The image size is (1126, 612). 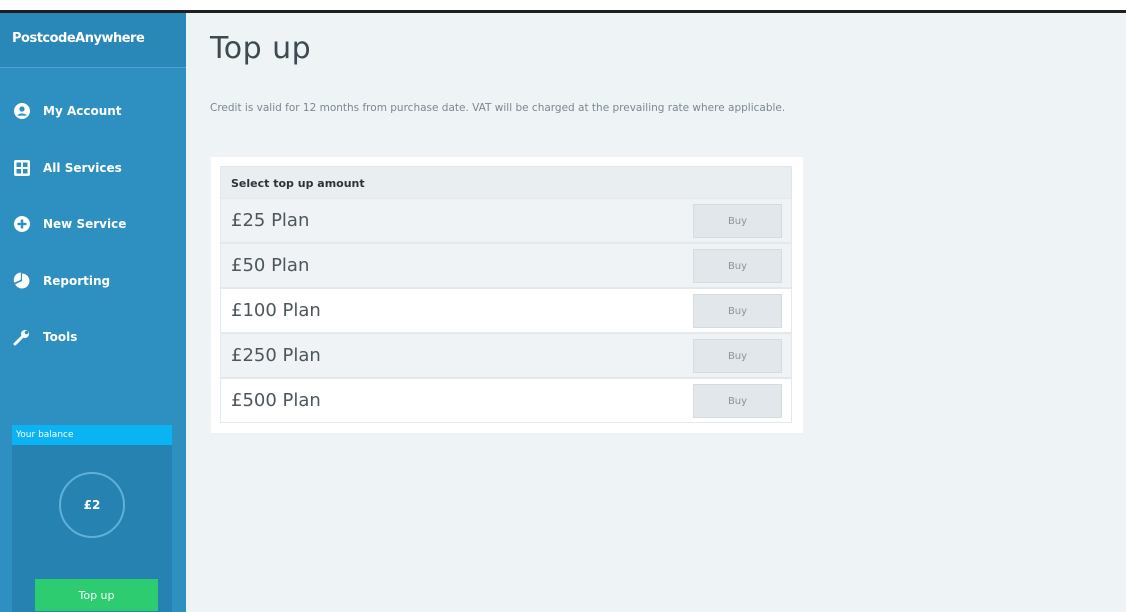 What do you see at coordinates (506, 310) in the screenshot?
I see `plan-row: £100 Plan Buy` at bounding box center [506, 310].